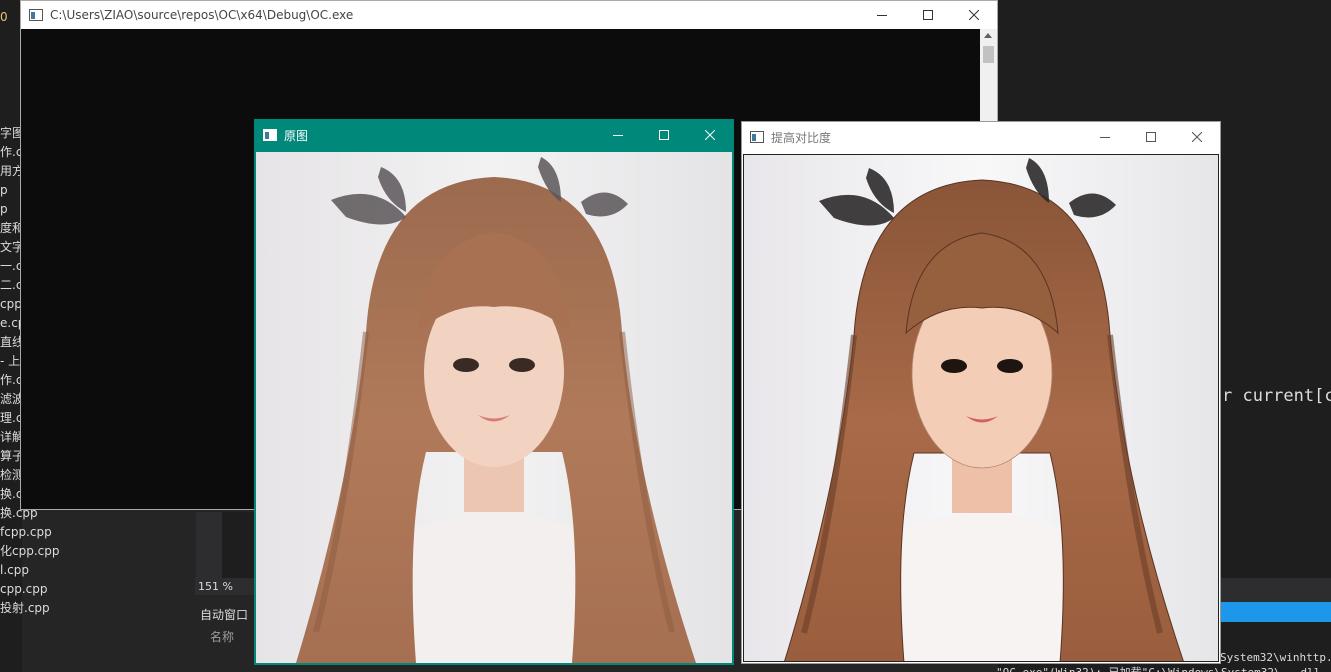 The height and width of the screenshot is (672, 1331). I want to click on scroll-up-icon, so click(988, 35).